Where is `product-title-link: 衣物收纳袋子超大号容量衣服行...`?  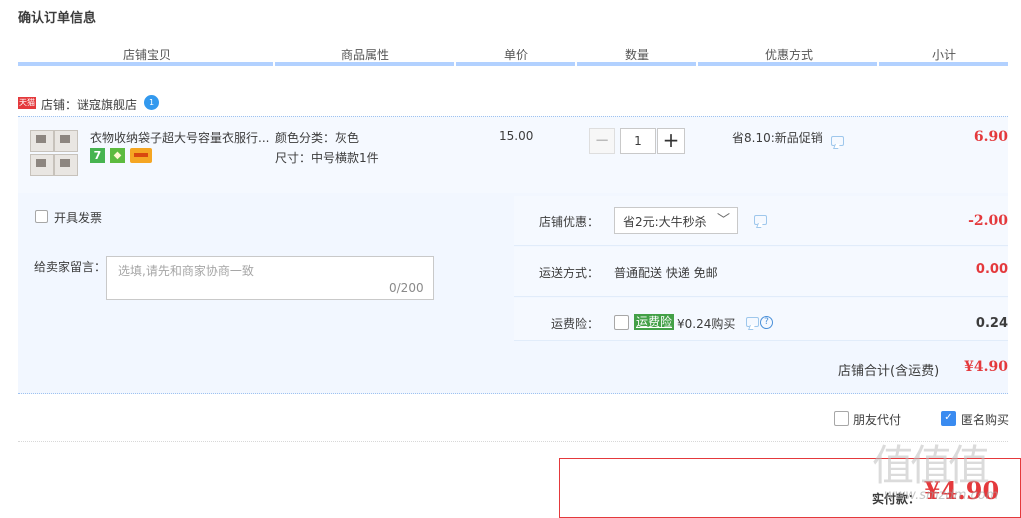 product-title-link: 衣物收纳袋子超大号容量衣服行... is located at coordinates (180, 137).